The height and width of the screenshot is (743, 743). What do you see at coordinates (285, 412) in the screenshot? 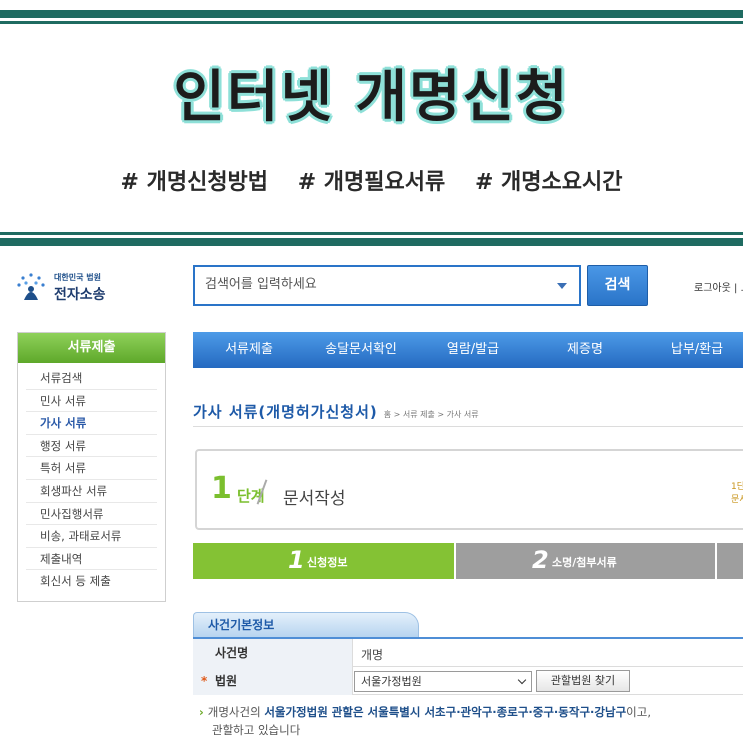
I see `page-title-text: 가사 서류(개명허가신청서)` at bounding box center [285, 412].